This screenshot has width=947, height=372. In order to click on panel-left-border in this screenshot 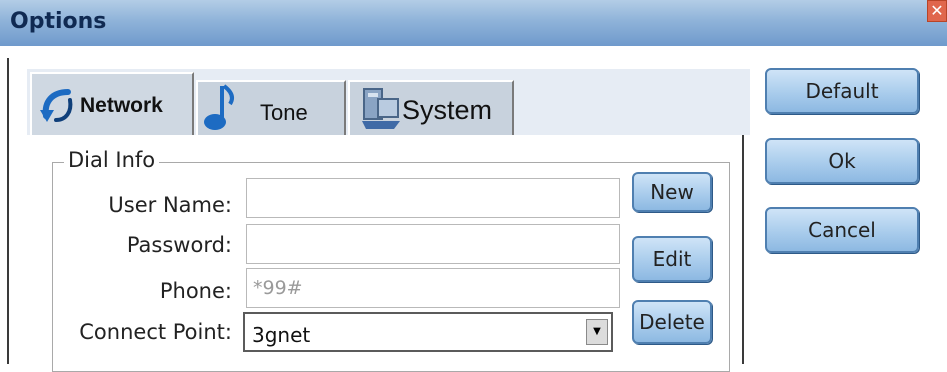, I will do `click(8, 211)`.